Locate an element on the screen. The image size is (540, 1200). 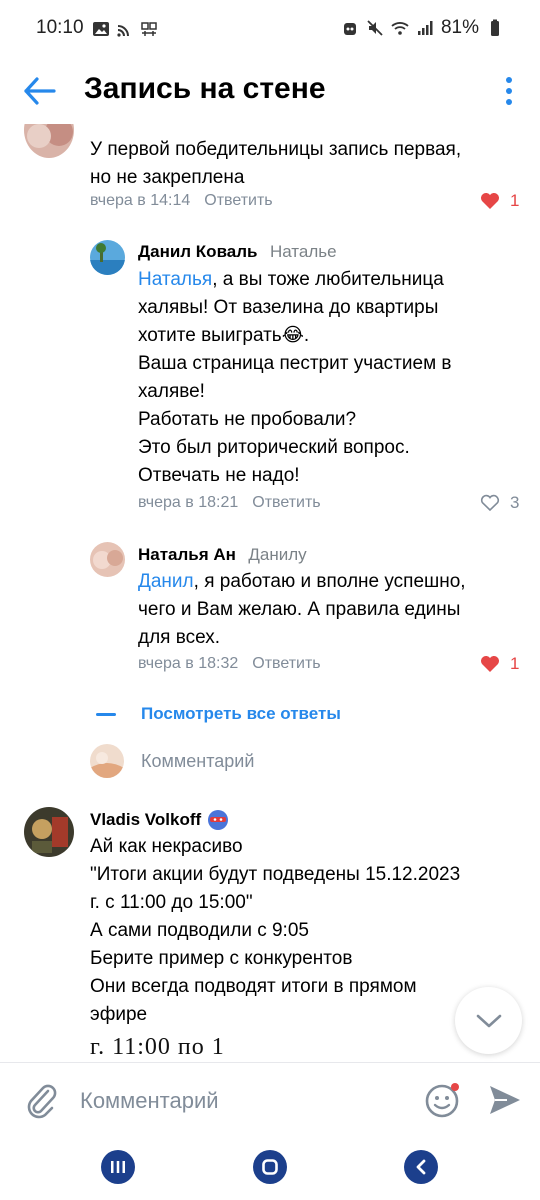
more-options-icon is located at coordinates (509, 91).